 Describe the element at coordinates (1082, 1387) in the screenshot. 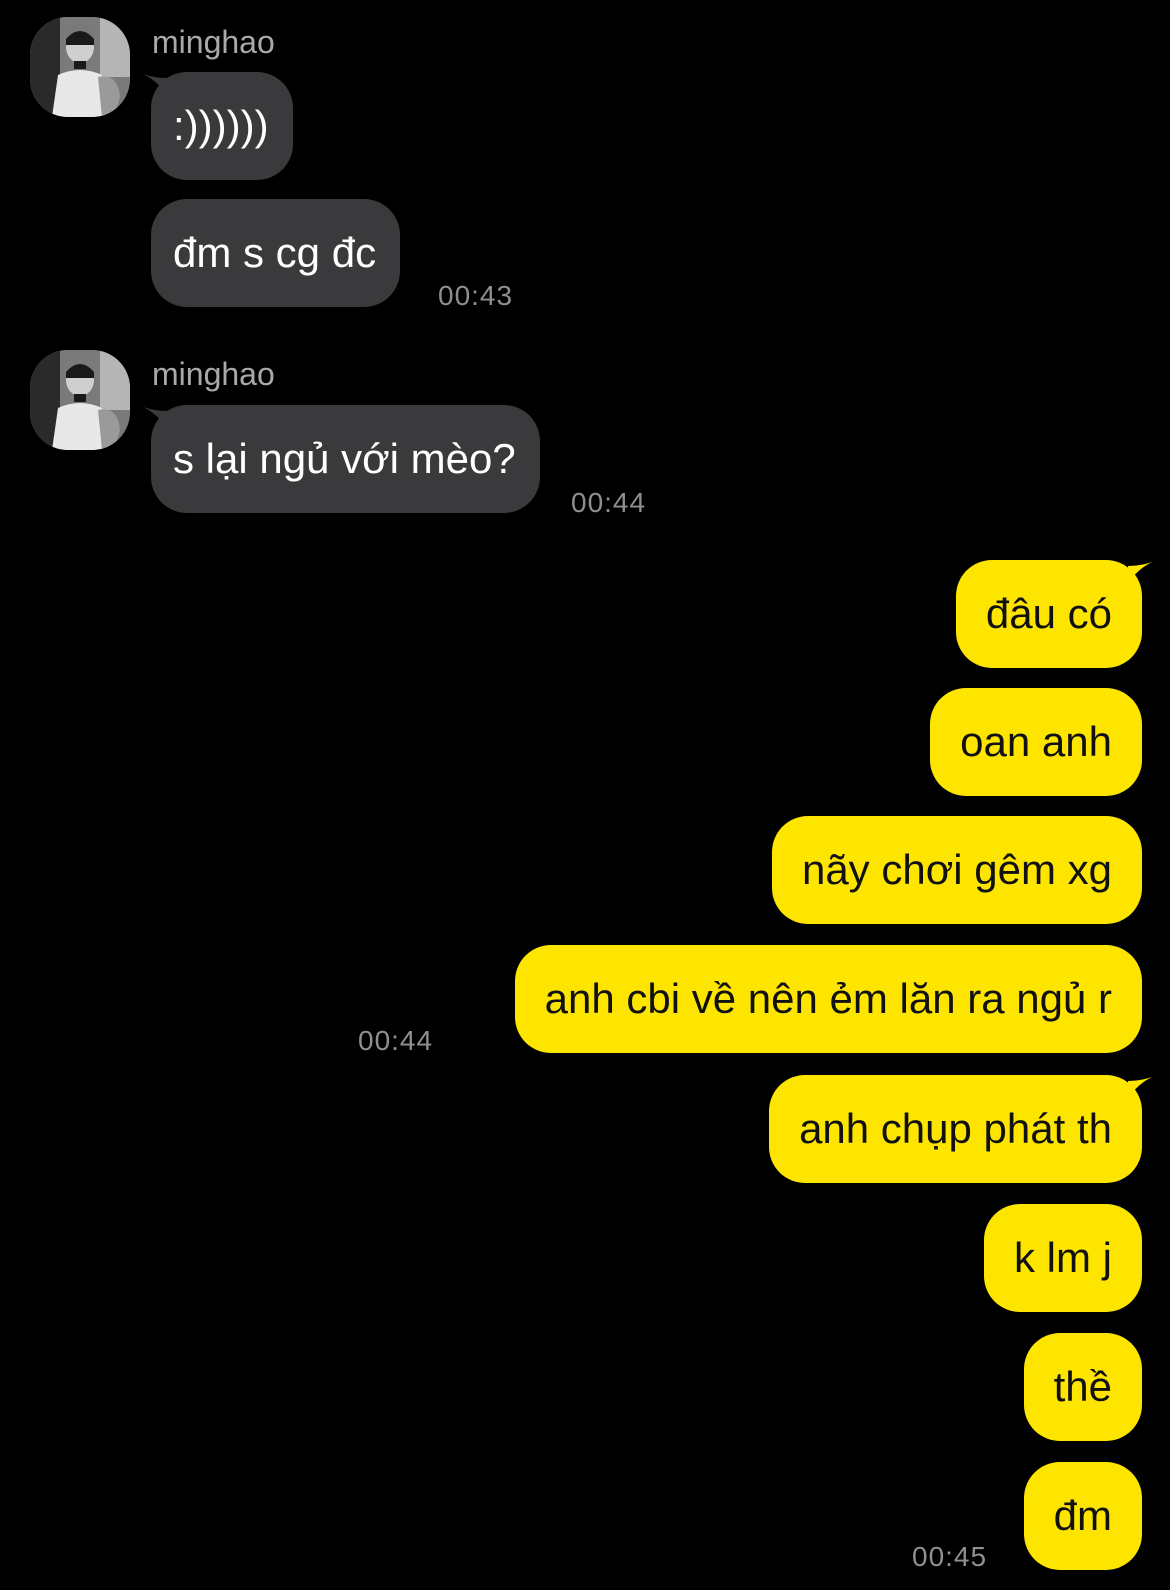

I see `outgoing-message-bubble: thề` at that location.